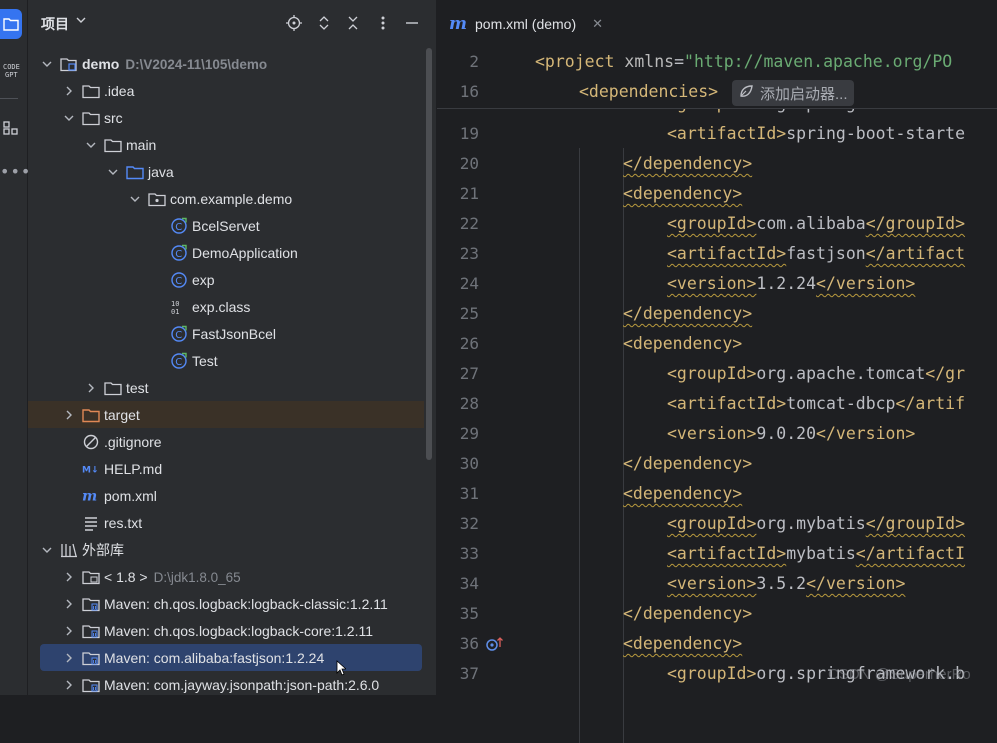 The height and width of the screenshot is (743, 997). What do you see at coordinates (324, 23) in the screenshot?
I see `expand-all-icon` at bounding box center [324, 23].